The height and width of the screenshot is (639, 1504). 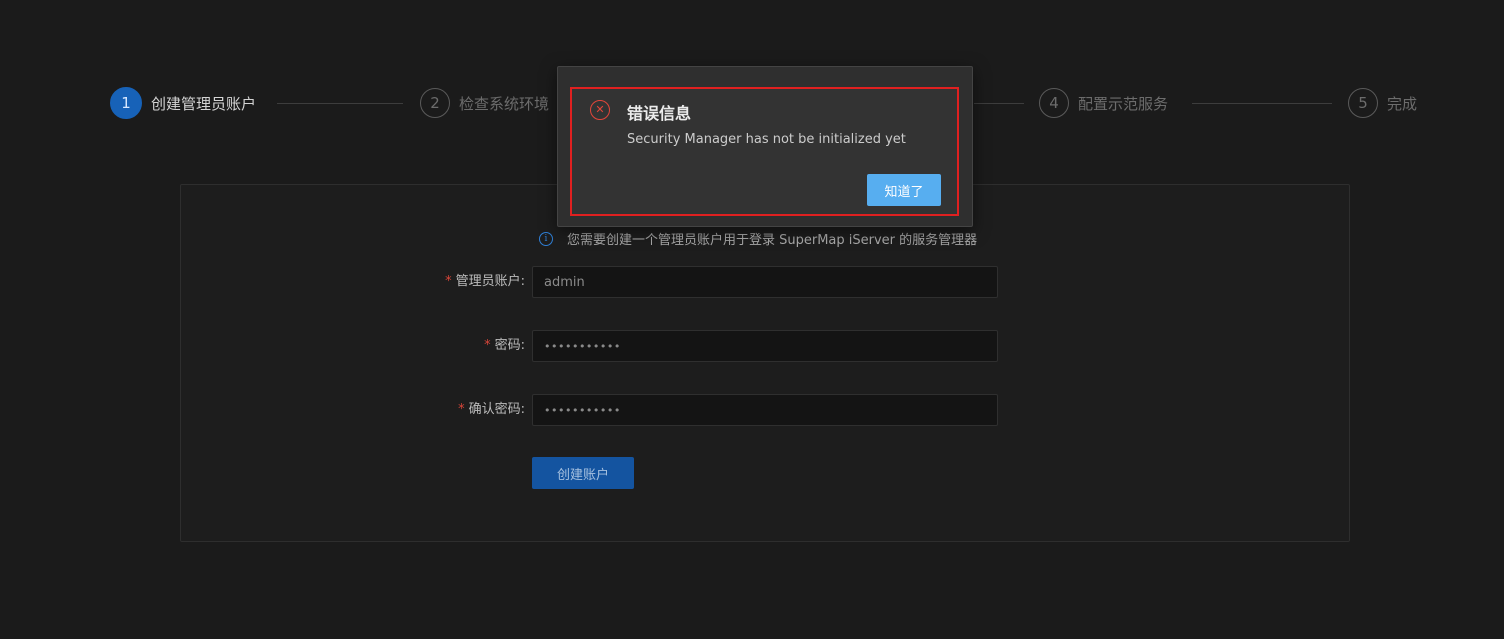 I want to click on notice-text: 您需要创建一个管理员账户用于登录 SuperMap iServer 的服务管理器, so click(x=772, y=240).